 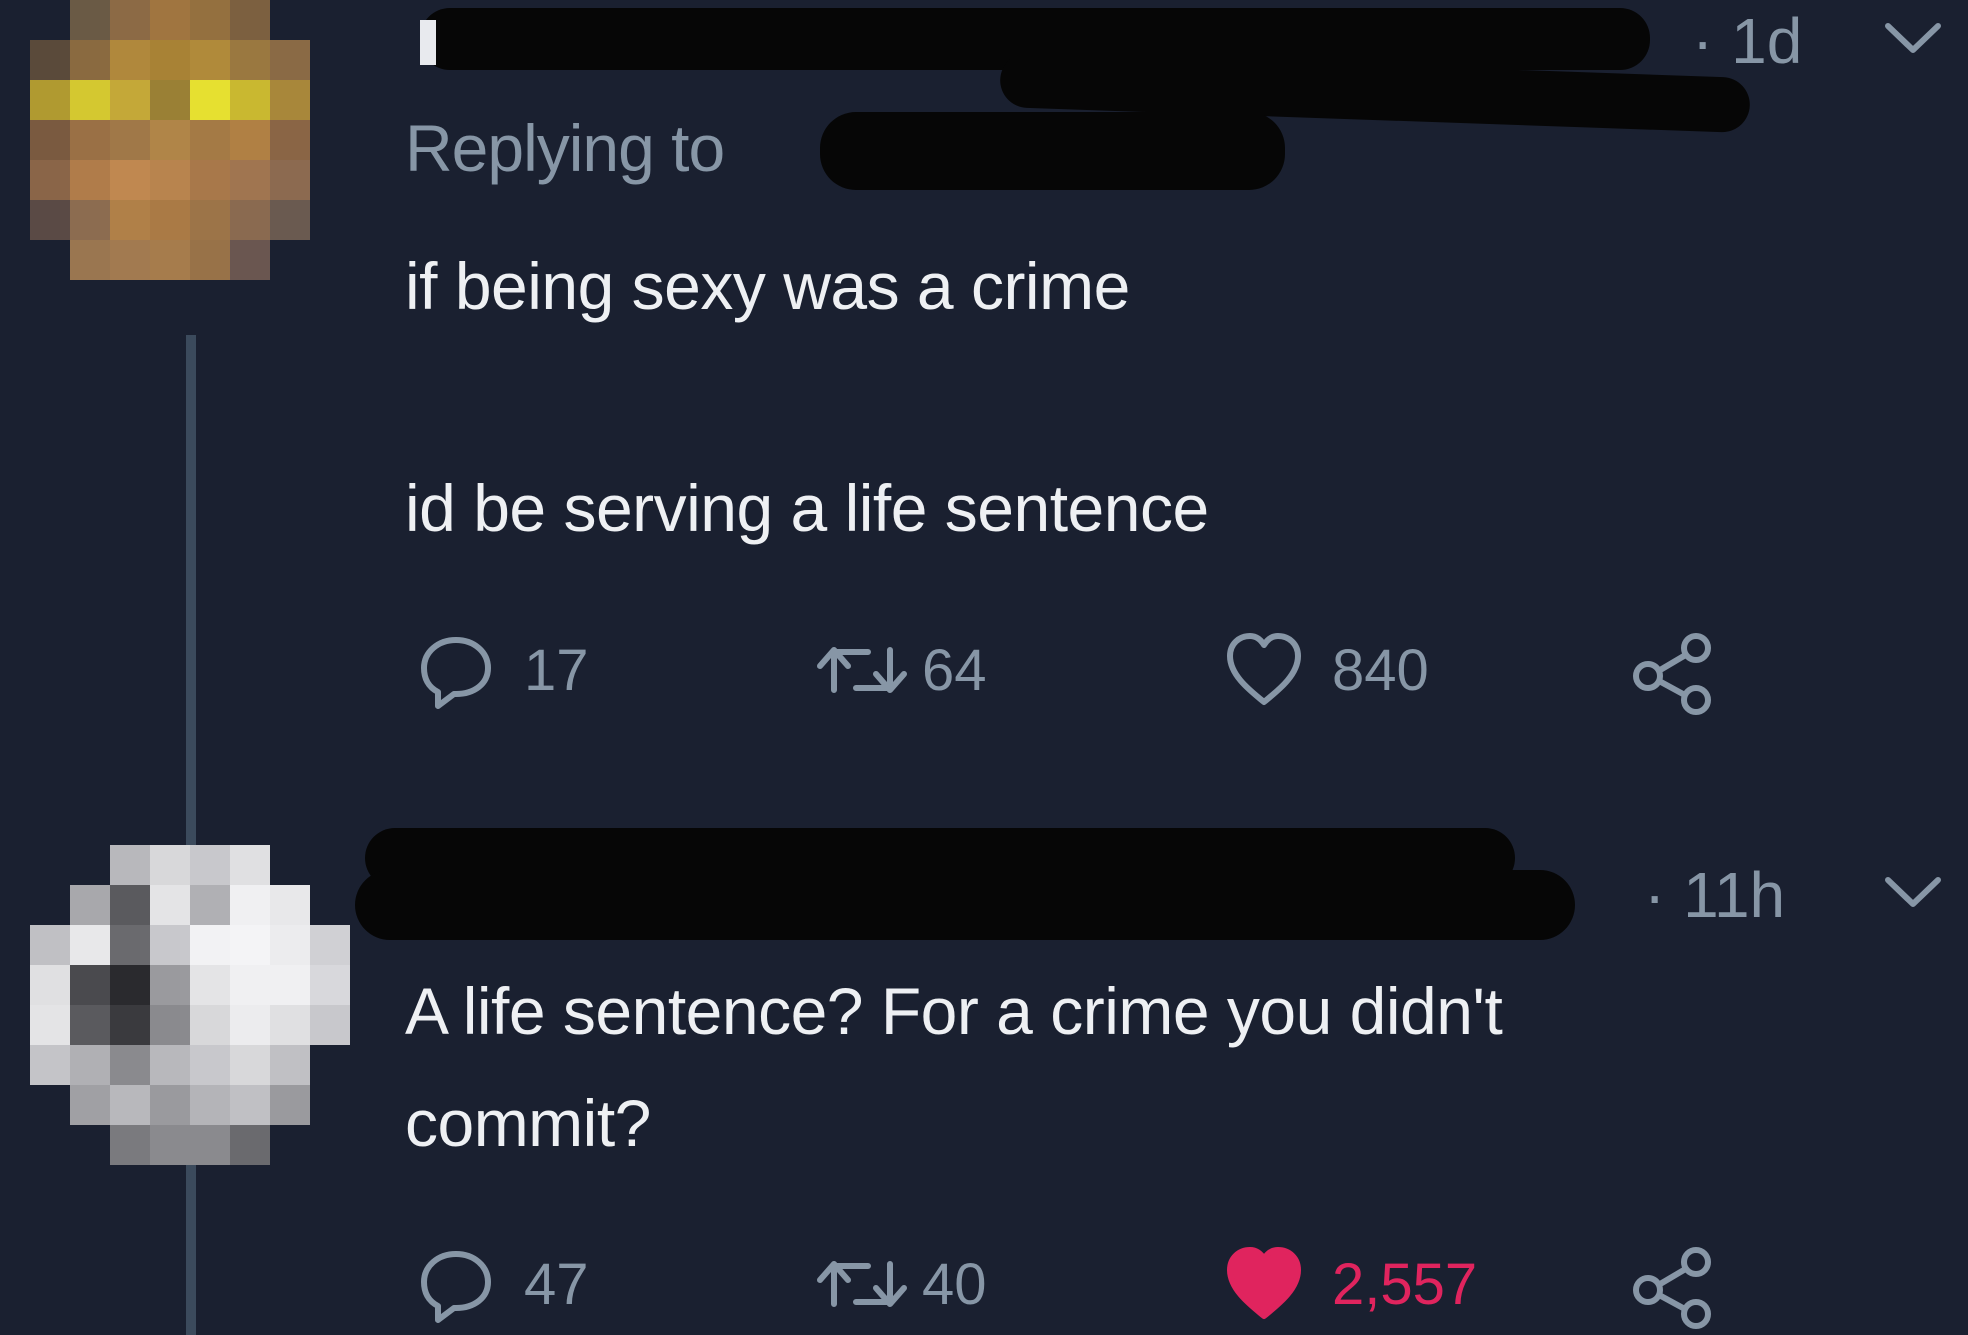 I want to click on like-count: 840, so click(x=1380, y=670).